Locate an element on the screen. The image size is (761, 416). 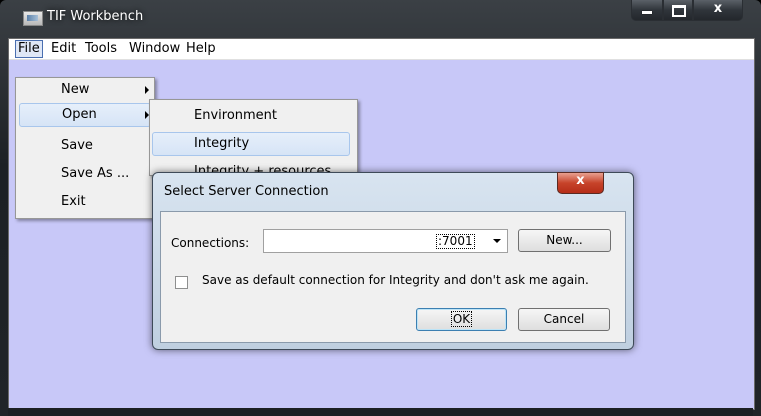
close-button: x is located at coordinates (718, 10).